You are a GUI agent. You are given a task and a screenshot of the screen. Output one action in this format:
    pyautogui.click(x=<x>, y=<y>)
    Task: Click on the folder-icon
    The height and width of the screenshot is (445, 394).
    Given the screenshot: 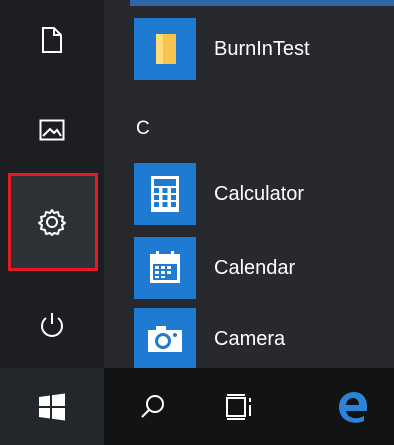 What is the action you would take?
    pyautogui.click(x=166, y=49)
    